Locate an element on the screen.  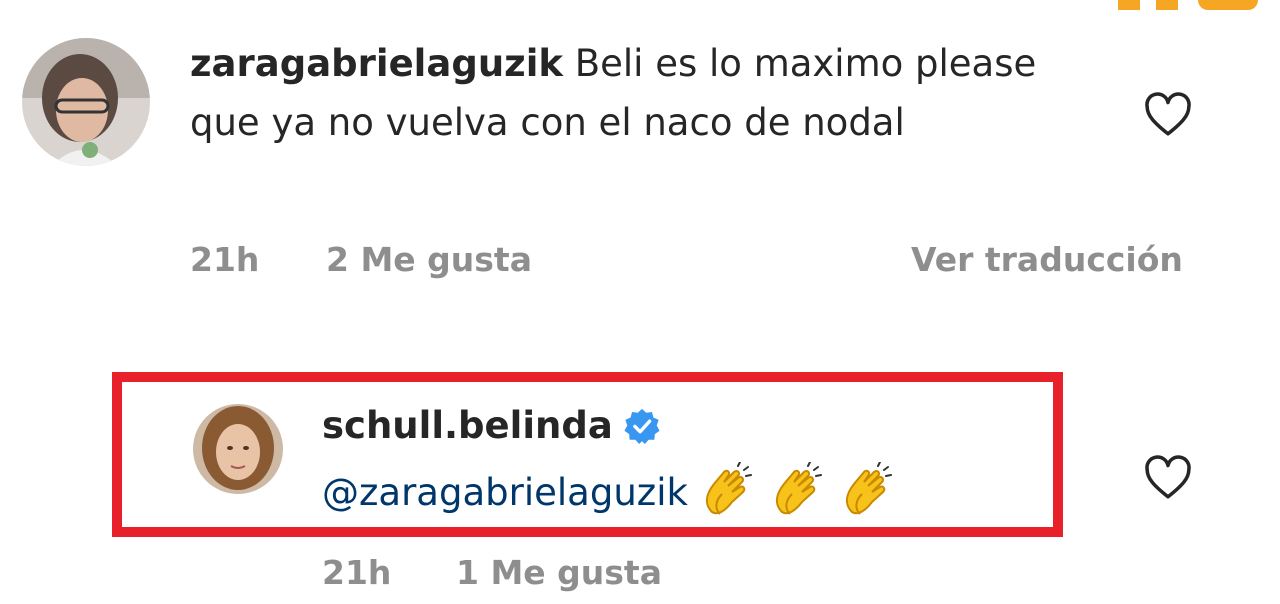
comment-author: schull.belinda is located at coordinates (491, 425).